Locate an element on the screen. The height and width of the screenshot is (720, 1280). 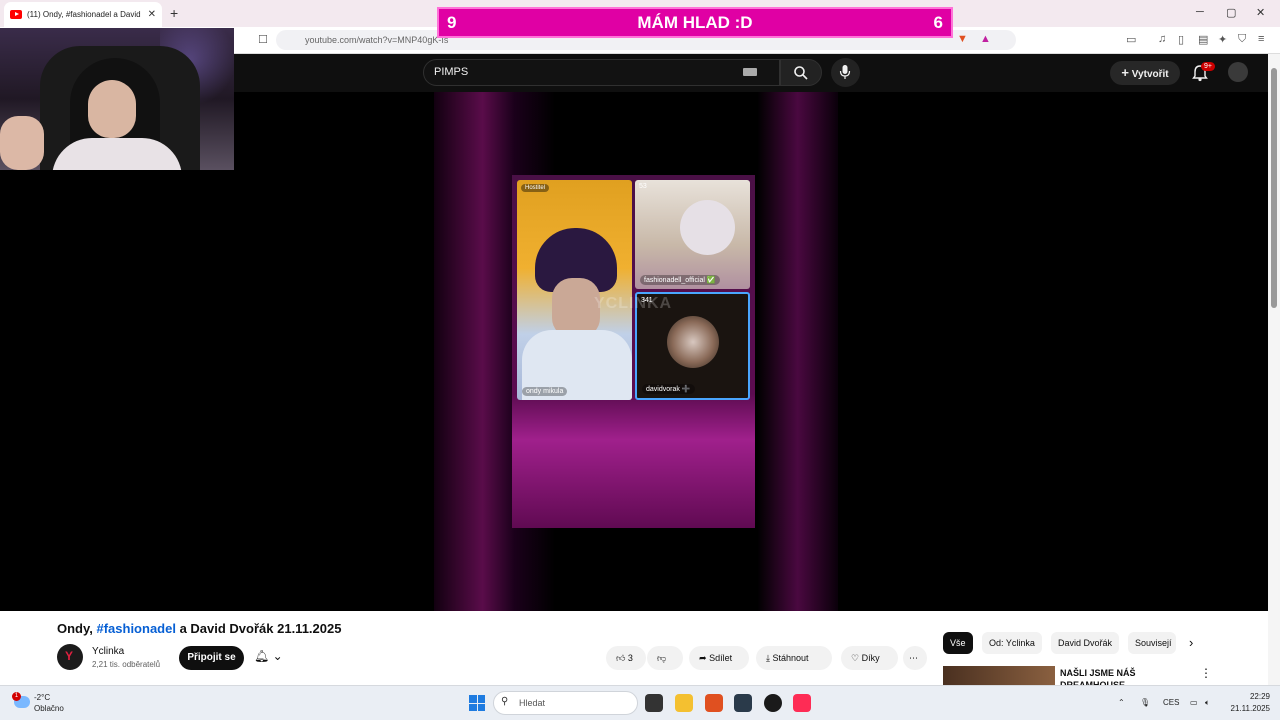
temperature: -2°C is located at coordinates (42, 697).